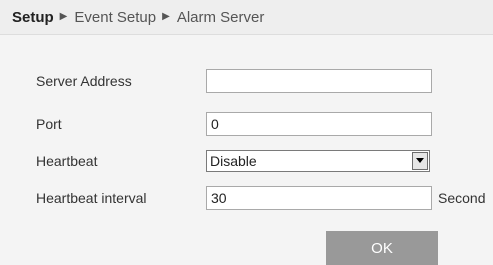 This screenshot has width=493, height=265. What do you see at coordinates (319, 198) in the screenshot?
I see `heartbeat-interval-input` at bounding box center [319, 198].